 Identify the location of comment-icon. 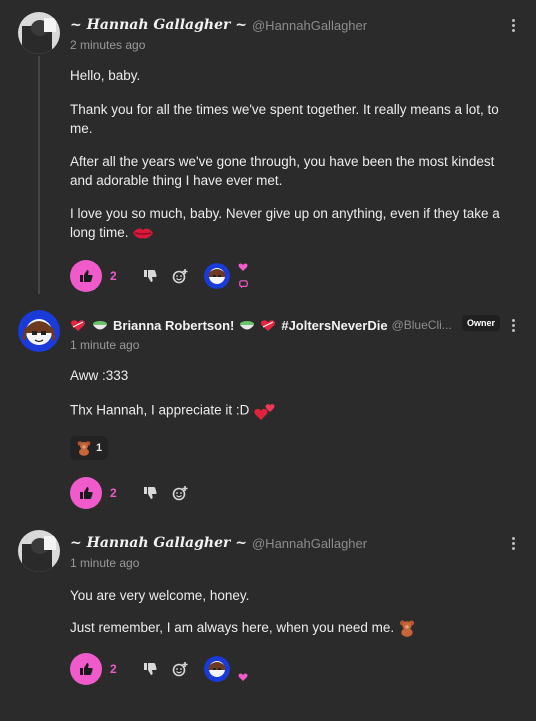
(243, 284).